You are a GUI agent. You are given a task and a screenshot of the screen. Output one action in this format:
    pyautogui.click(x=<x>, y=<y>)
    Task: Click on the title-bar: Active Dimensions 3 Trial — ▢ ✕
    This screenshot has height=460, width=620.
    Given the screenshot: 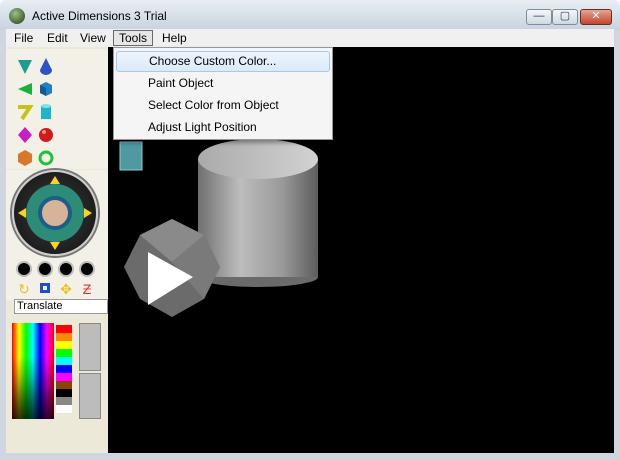 What is the action you would take?
    pyautogui.click(x=310, y=15)
    